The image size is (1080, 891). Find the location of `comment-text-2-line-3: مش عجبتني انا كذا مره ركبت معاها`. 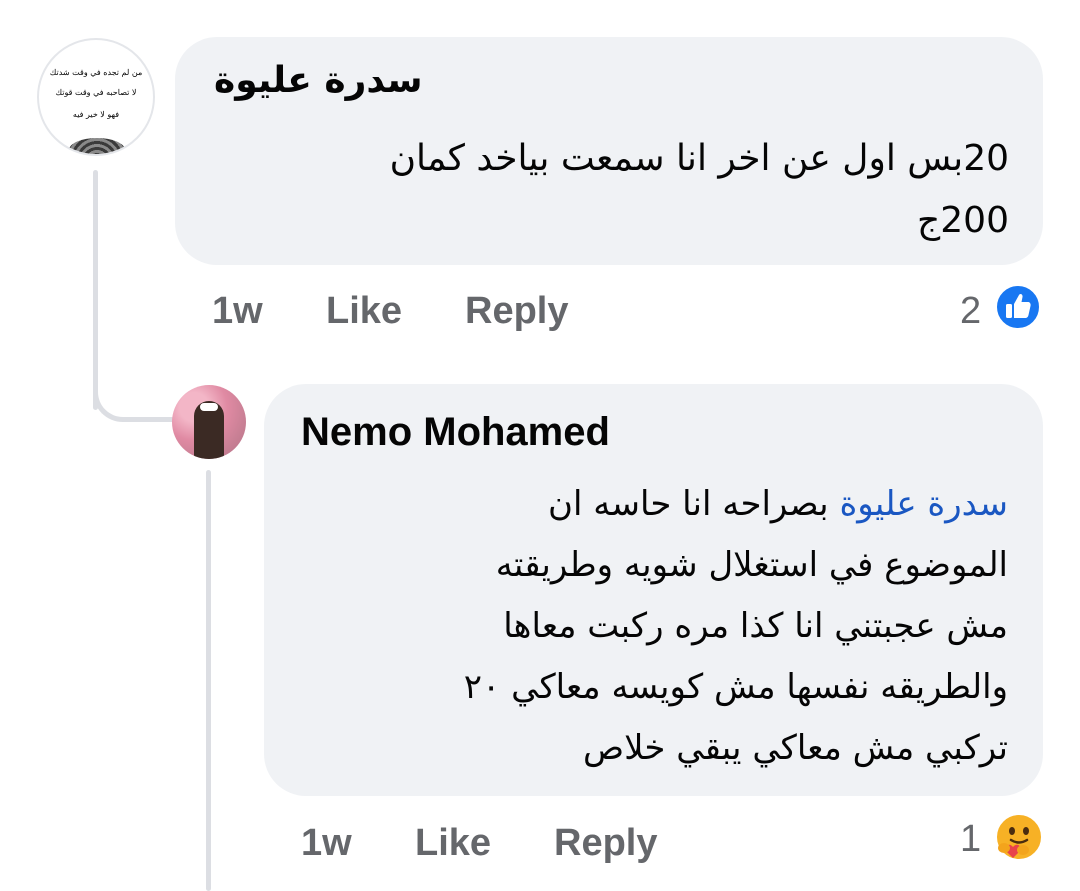

comment-text-2-line-3: مش عجبتني انا كذا مره ركبت معاها is located at coordinates (755, 626).